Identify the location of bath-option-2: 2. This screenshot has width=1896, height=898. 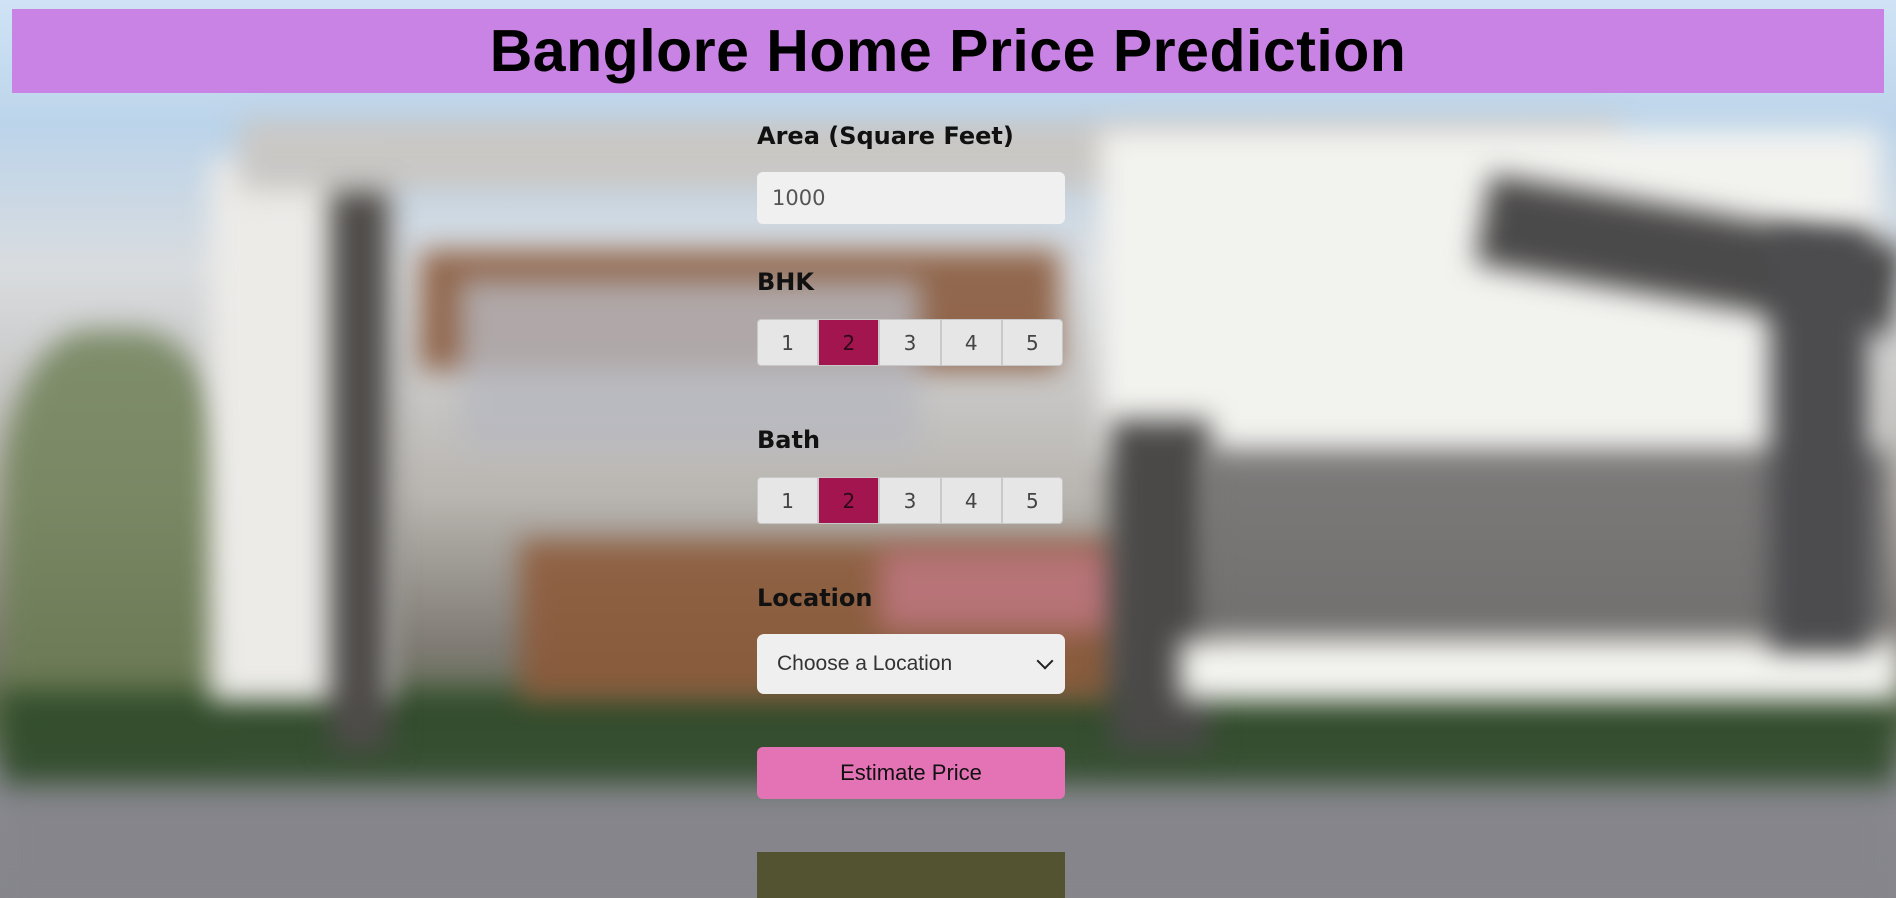
(850, 500).